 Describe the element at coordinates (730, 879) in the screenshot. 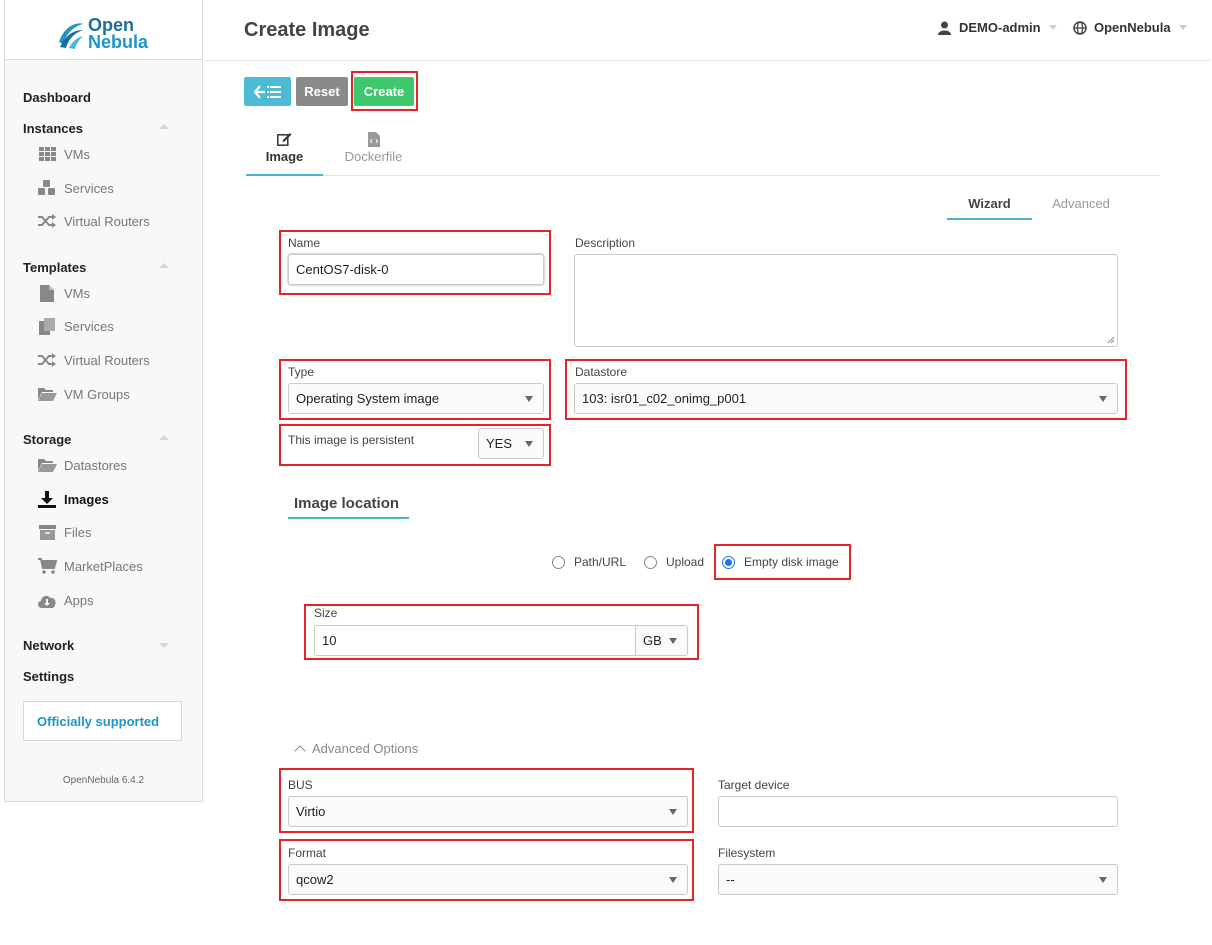

I see `filesystem-select-value: --` at that location.